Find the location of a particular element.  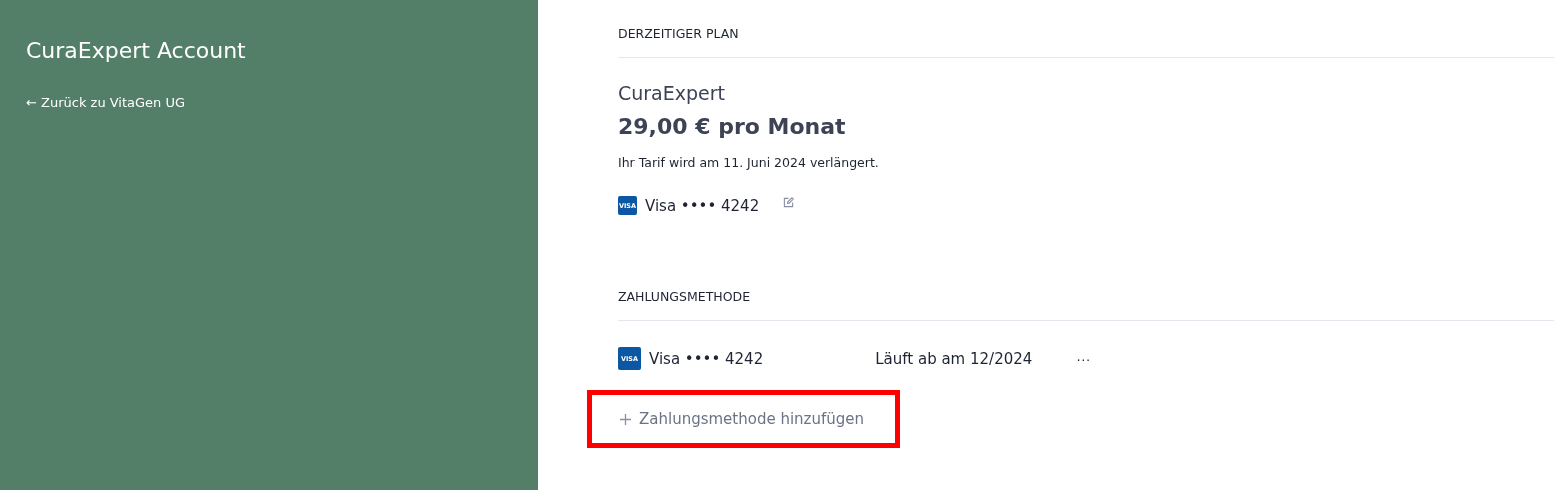

plan-price: 29,00 € pro Monat is located at coordinates (732, 126).